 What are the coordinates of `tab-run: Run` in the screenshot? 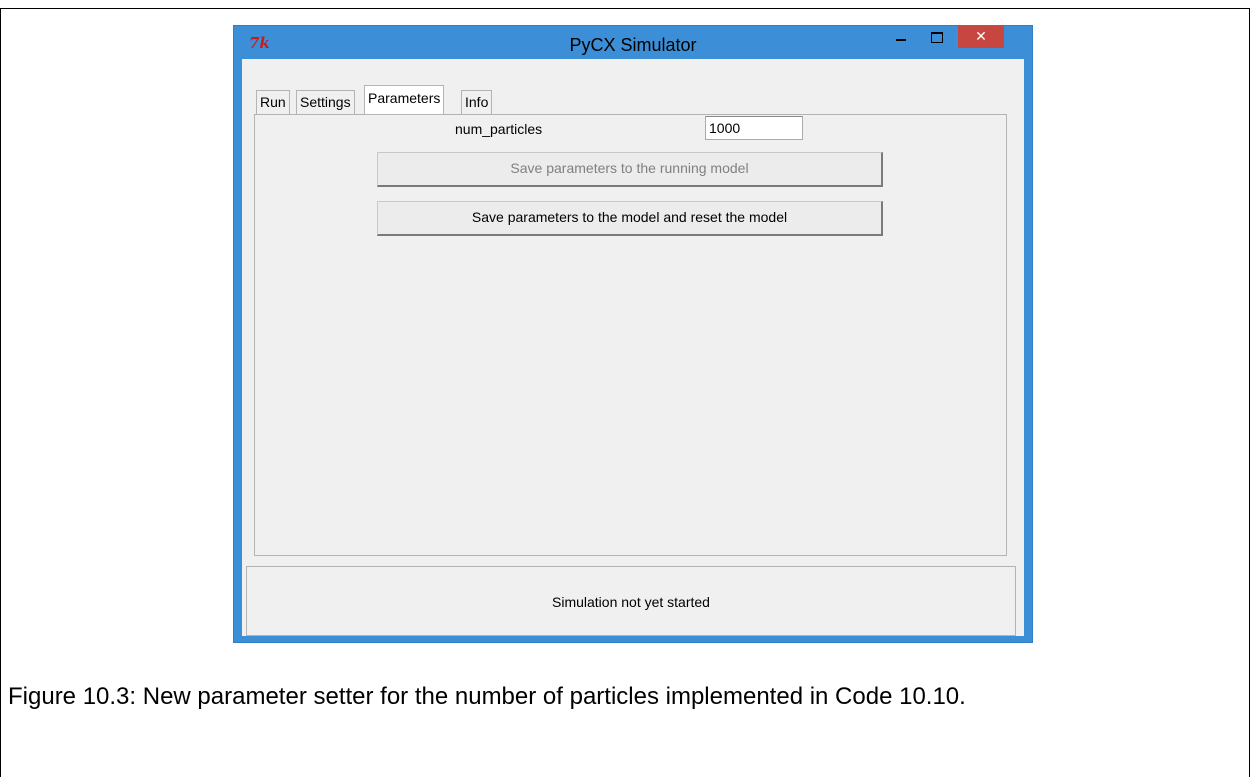 It's located at (273, 102).